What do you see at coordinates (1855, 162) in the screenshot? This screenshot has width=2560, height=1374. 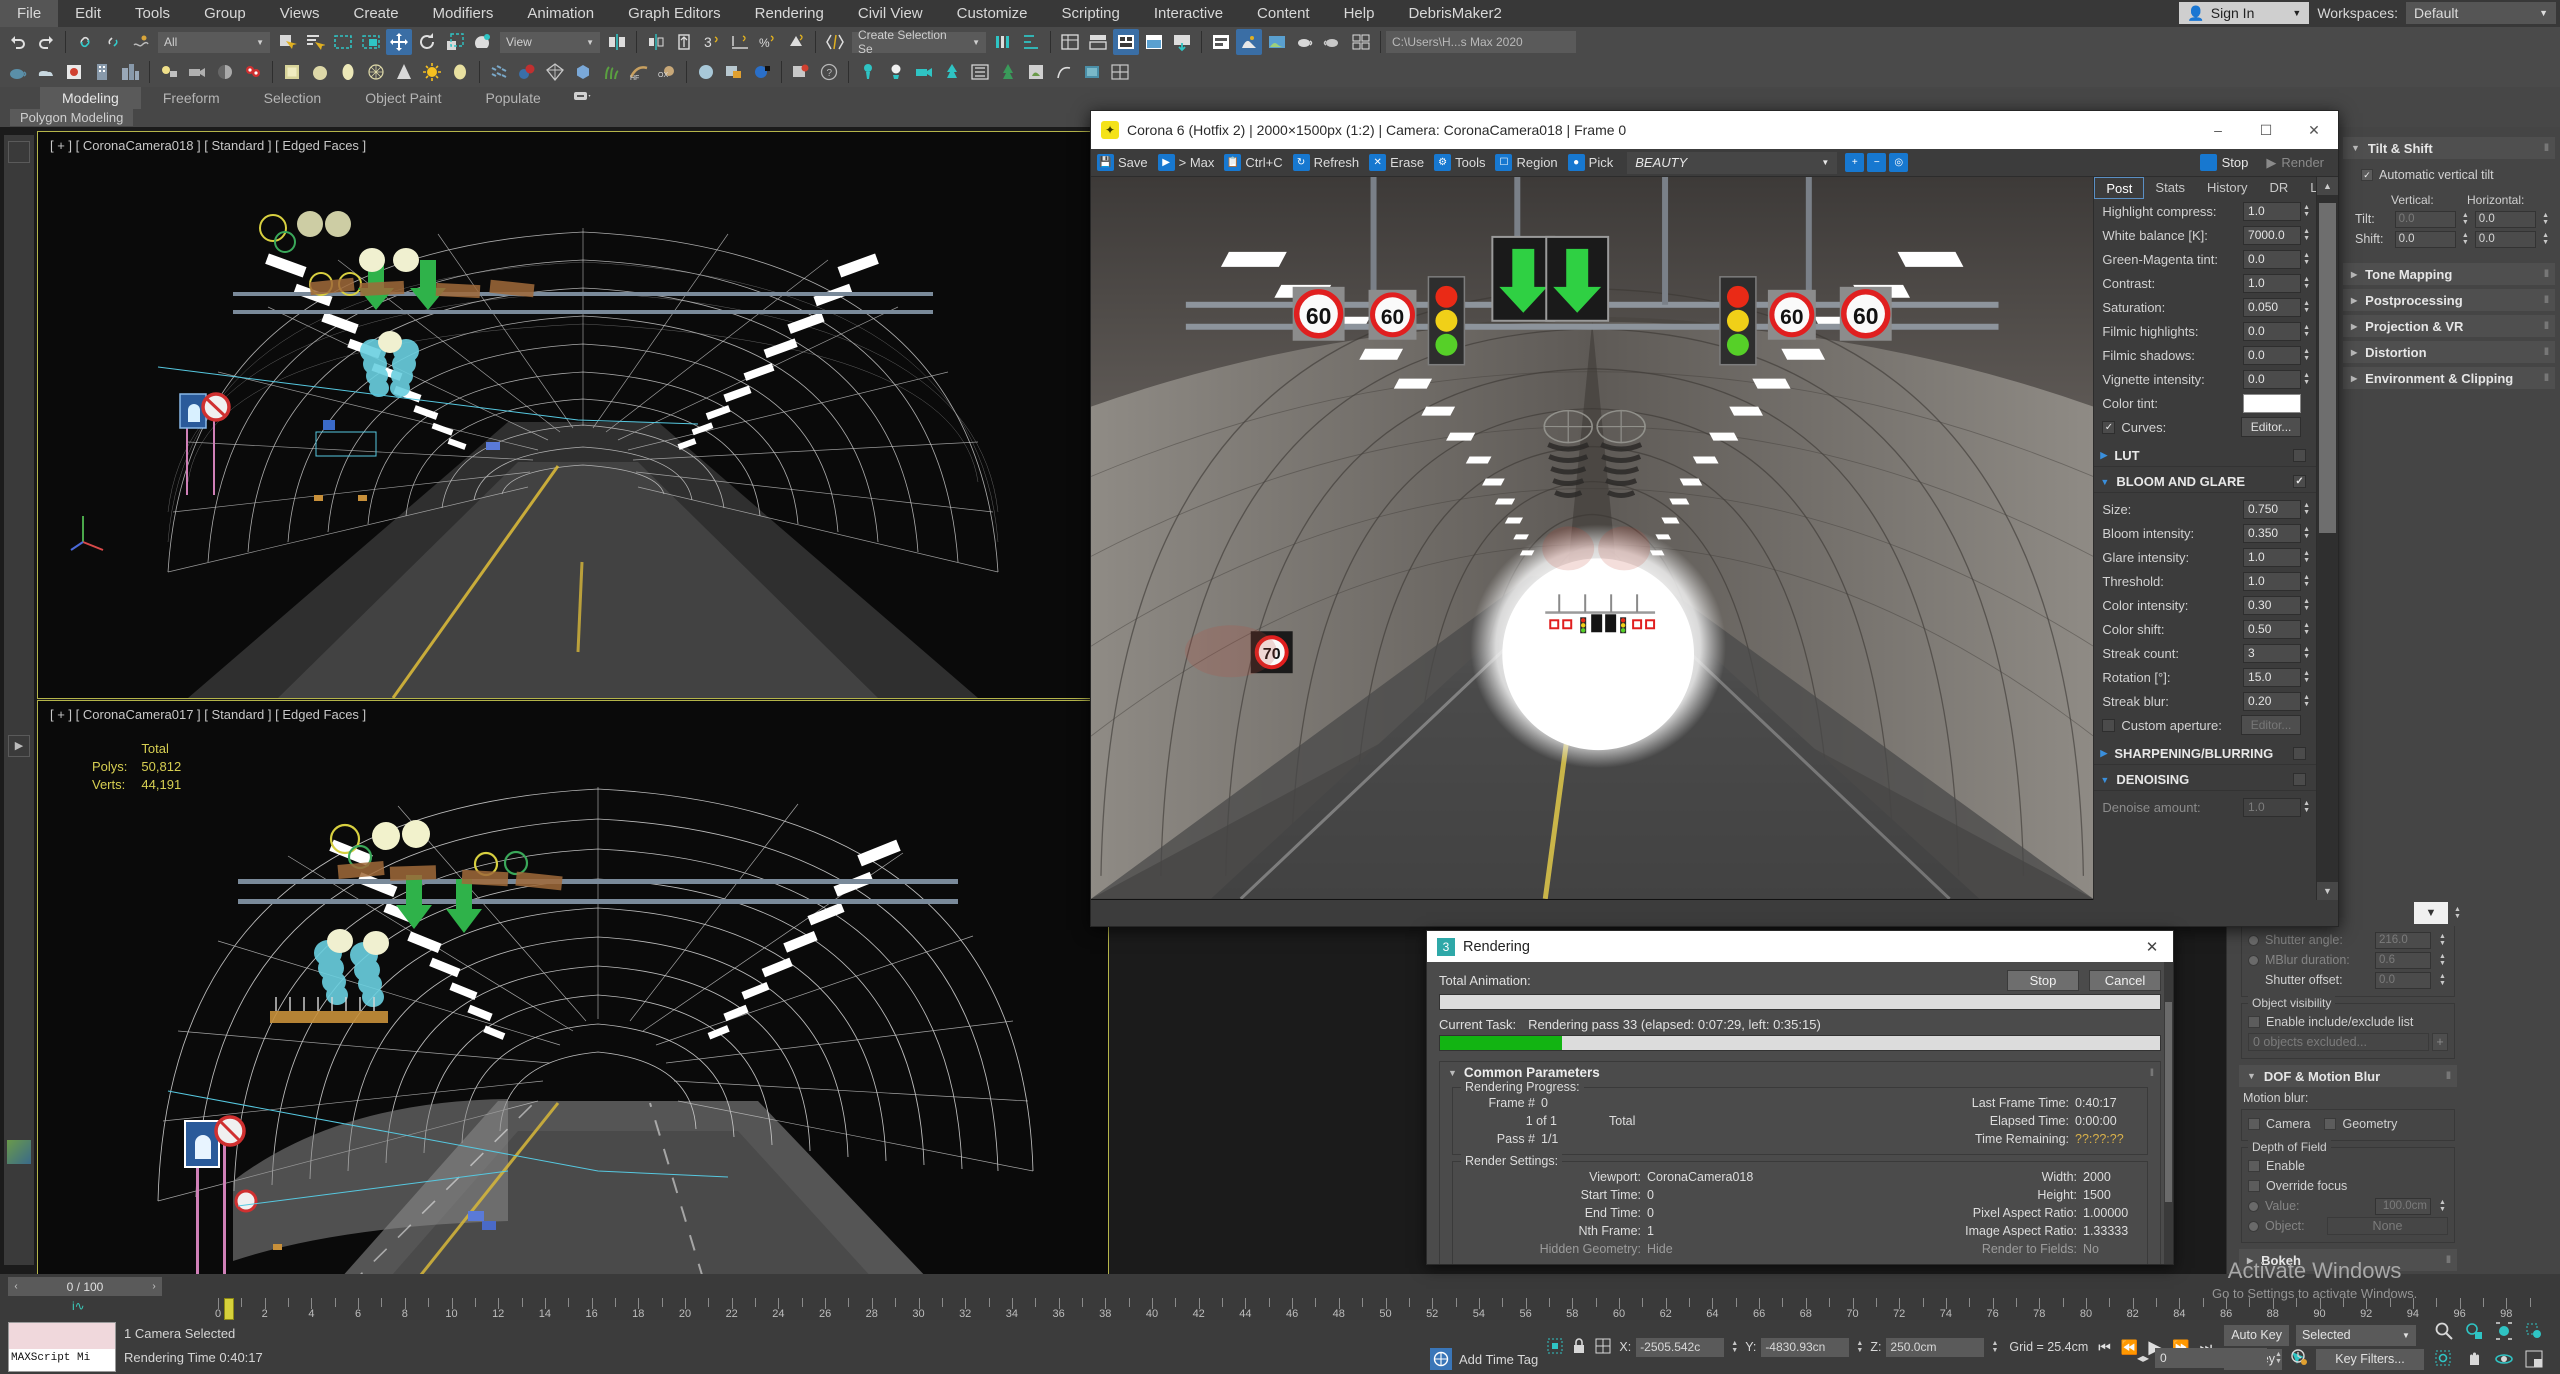 I see `zoom-in-icon: +` at bounding box center [1855, 162].